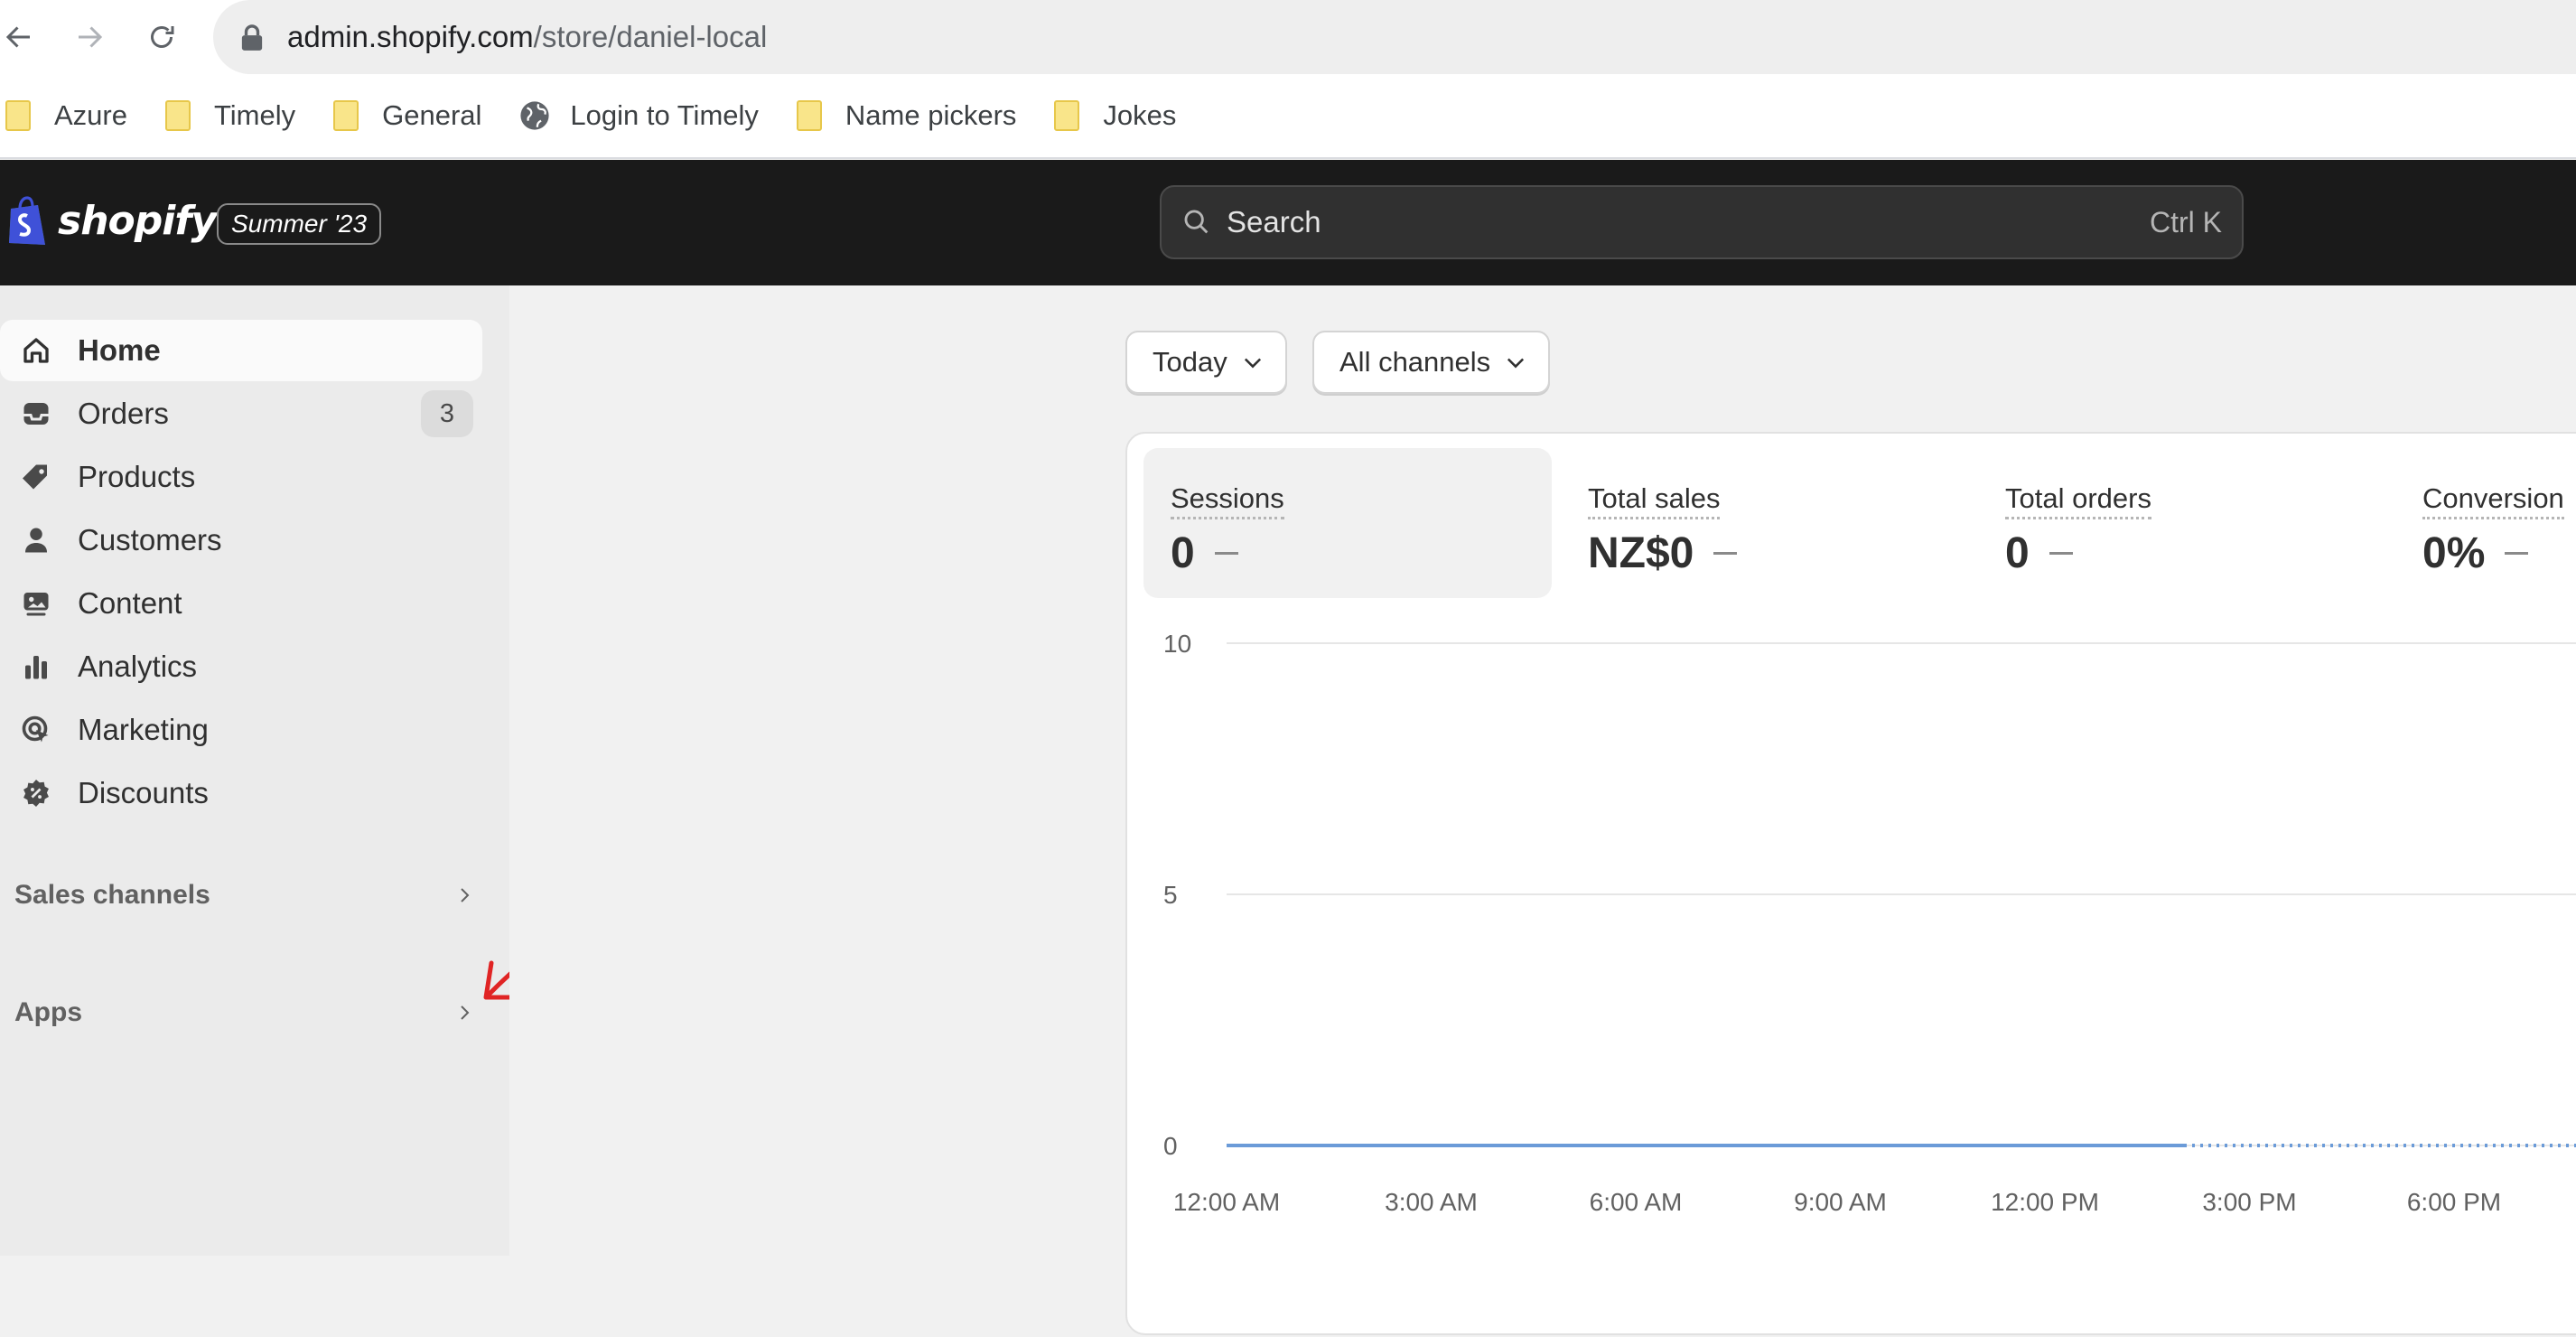  I want to click on sidebar-item-label: Products, so click(137, 476).